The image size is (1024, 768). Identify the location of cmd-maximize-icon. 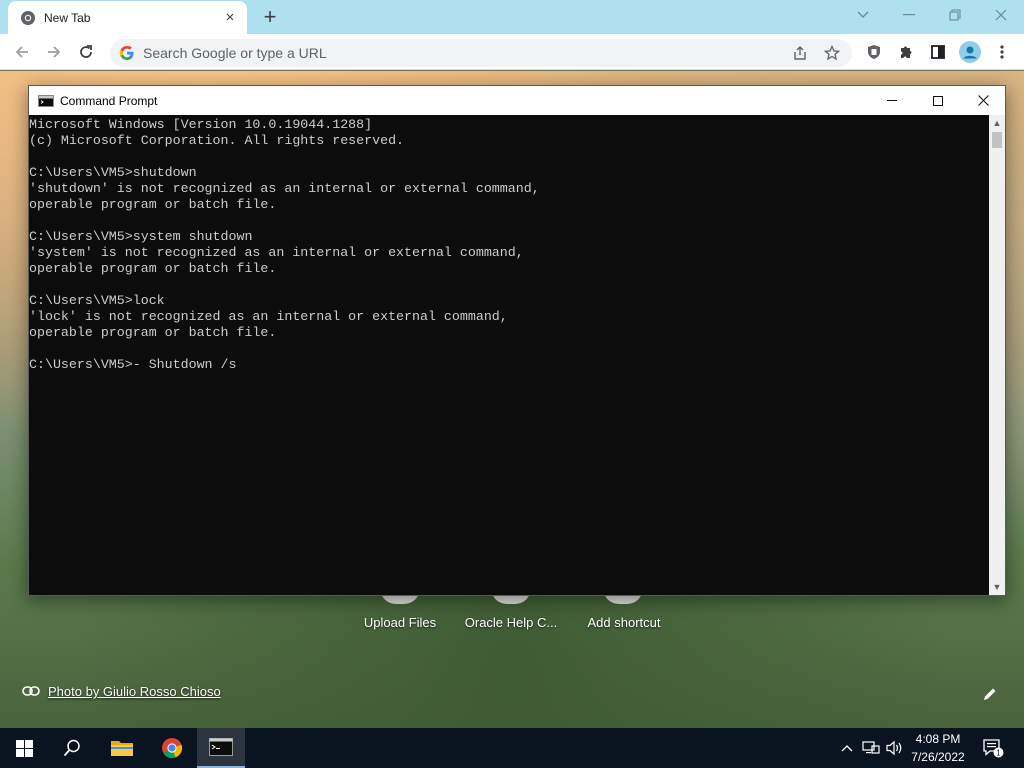
(938, 100).